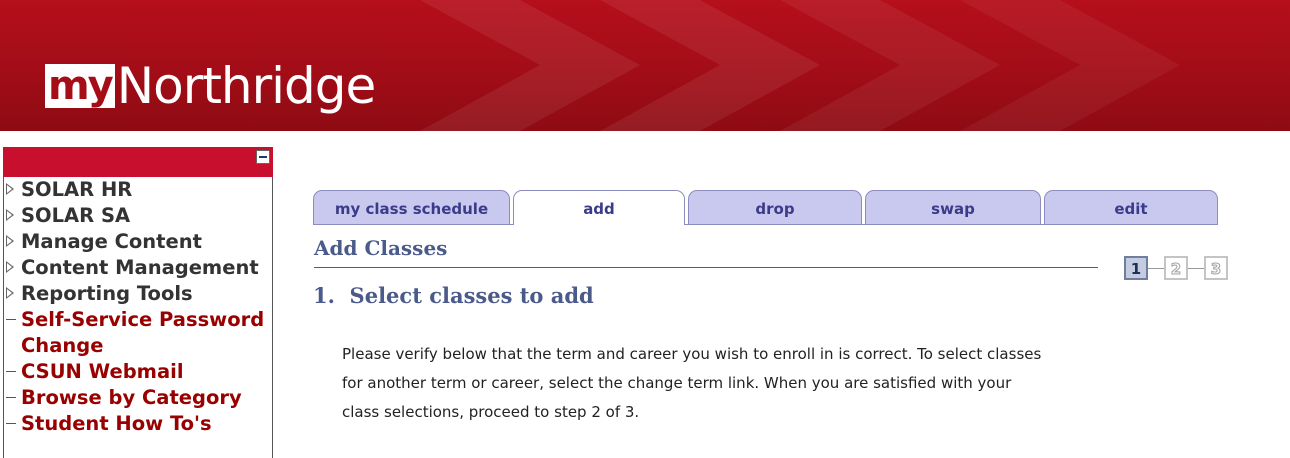 The height and width of the screenshot is (458, 1290). Describe the element at coordinates (62, 346) in the screenshot. I see `menu-link-label-continued: Change` at that location.